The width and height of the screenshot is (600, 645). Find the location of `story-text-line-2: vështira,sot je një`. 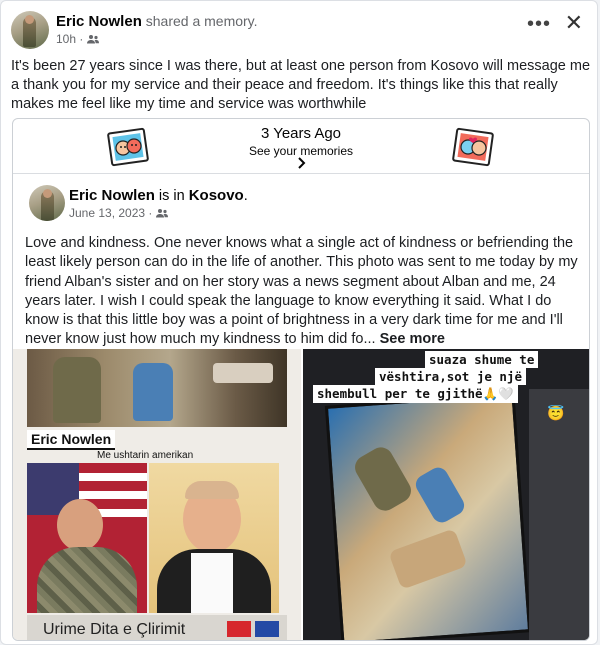

story-text-line-2: vështira,sot je një is located at coordinates (450, 376).